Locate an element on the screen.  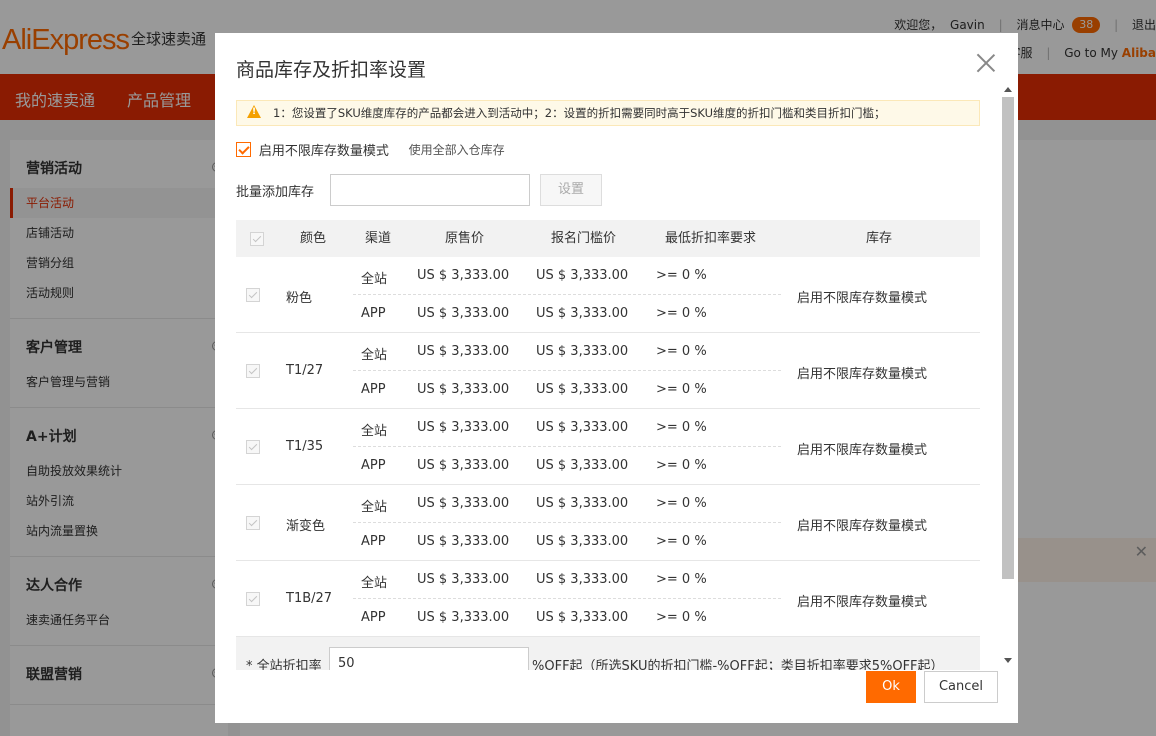
column-header-threshold: 报名门槛价 is located at coordinates (584, 238).